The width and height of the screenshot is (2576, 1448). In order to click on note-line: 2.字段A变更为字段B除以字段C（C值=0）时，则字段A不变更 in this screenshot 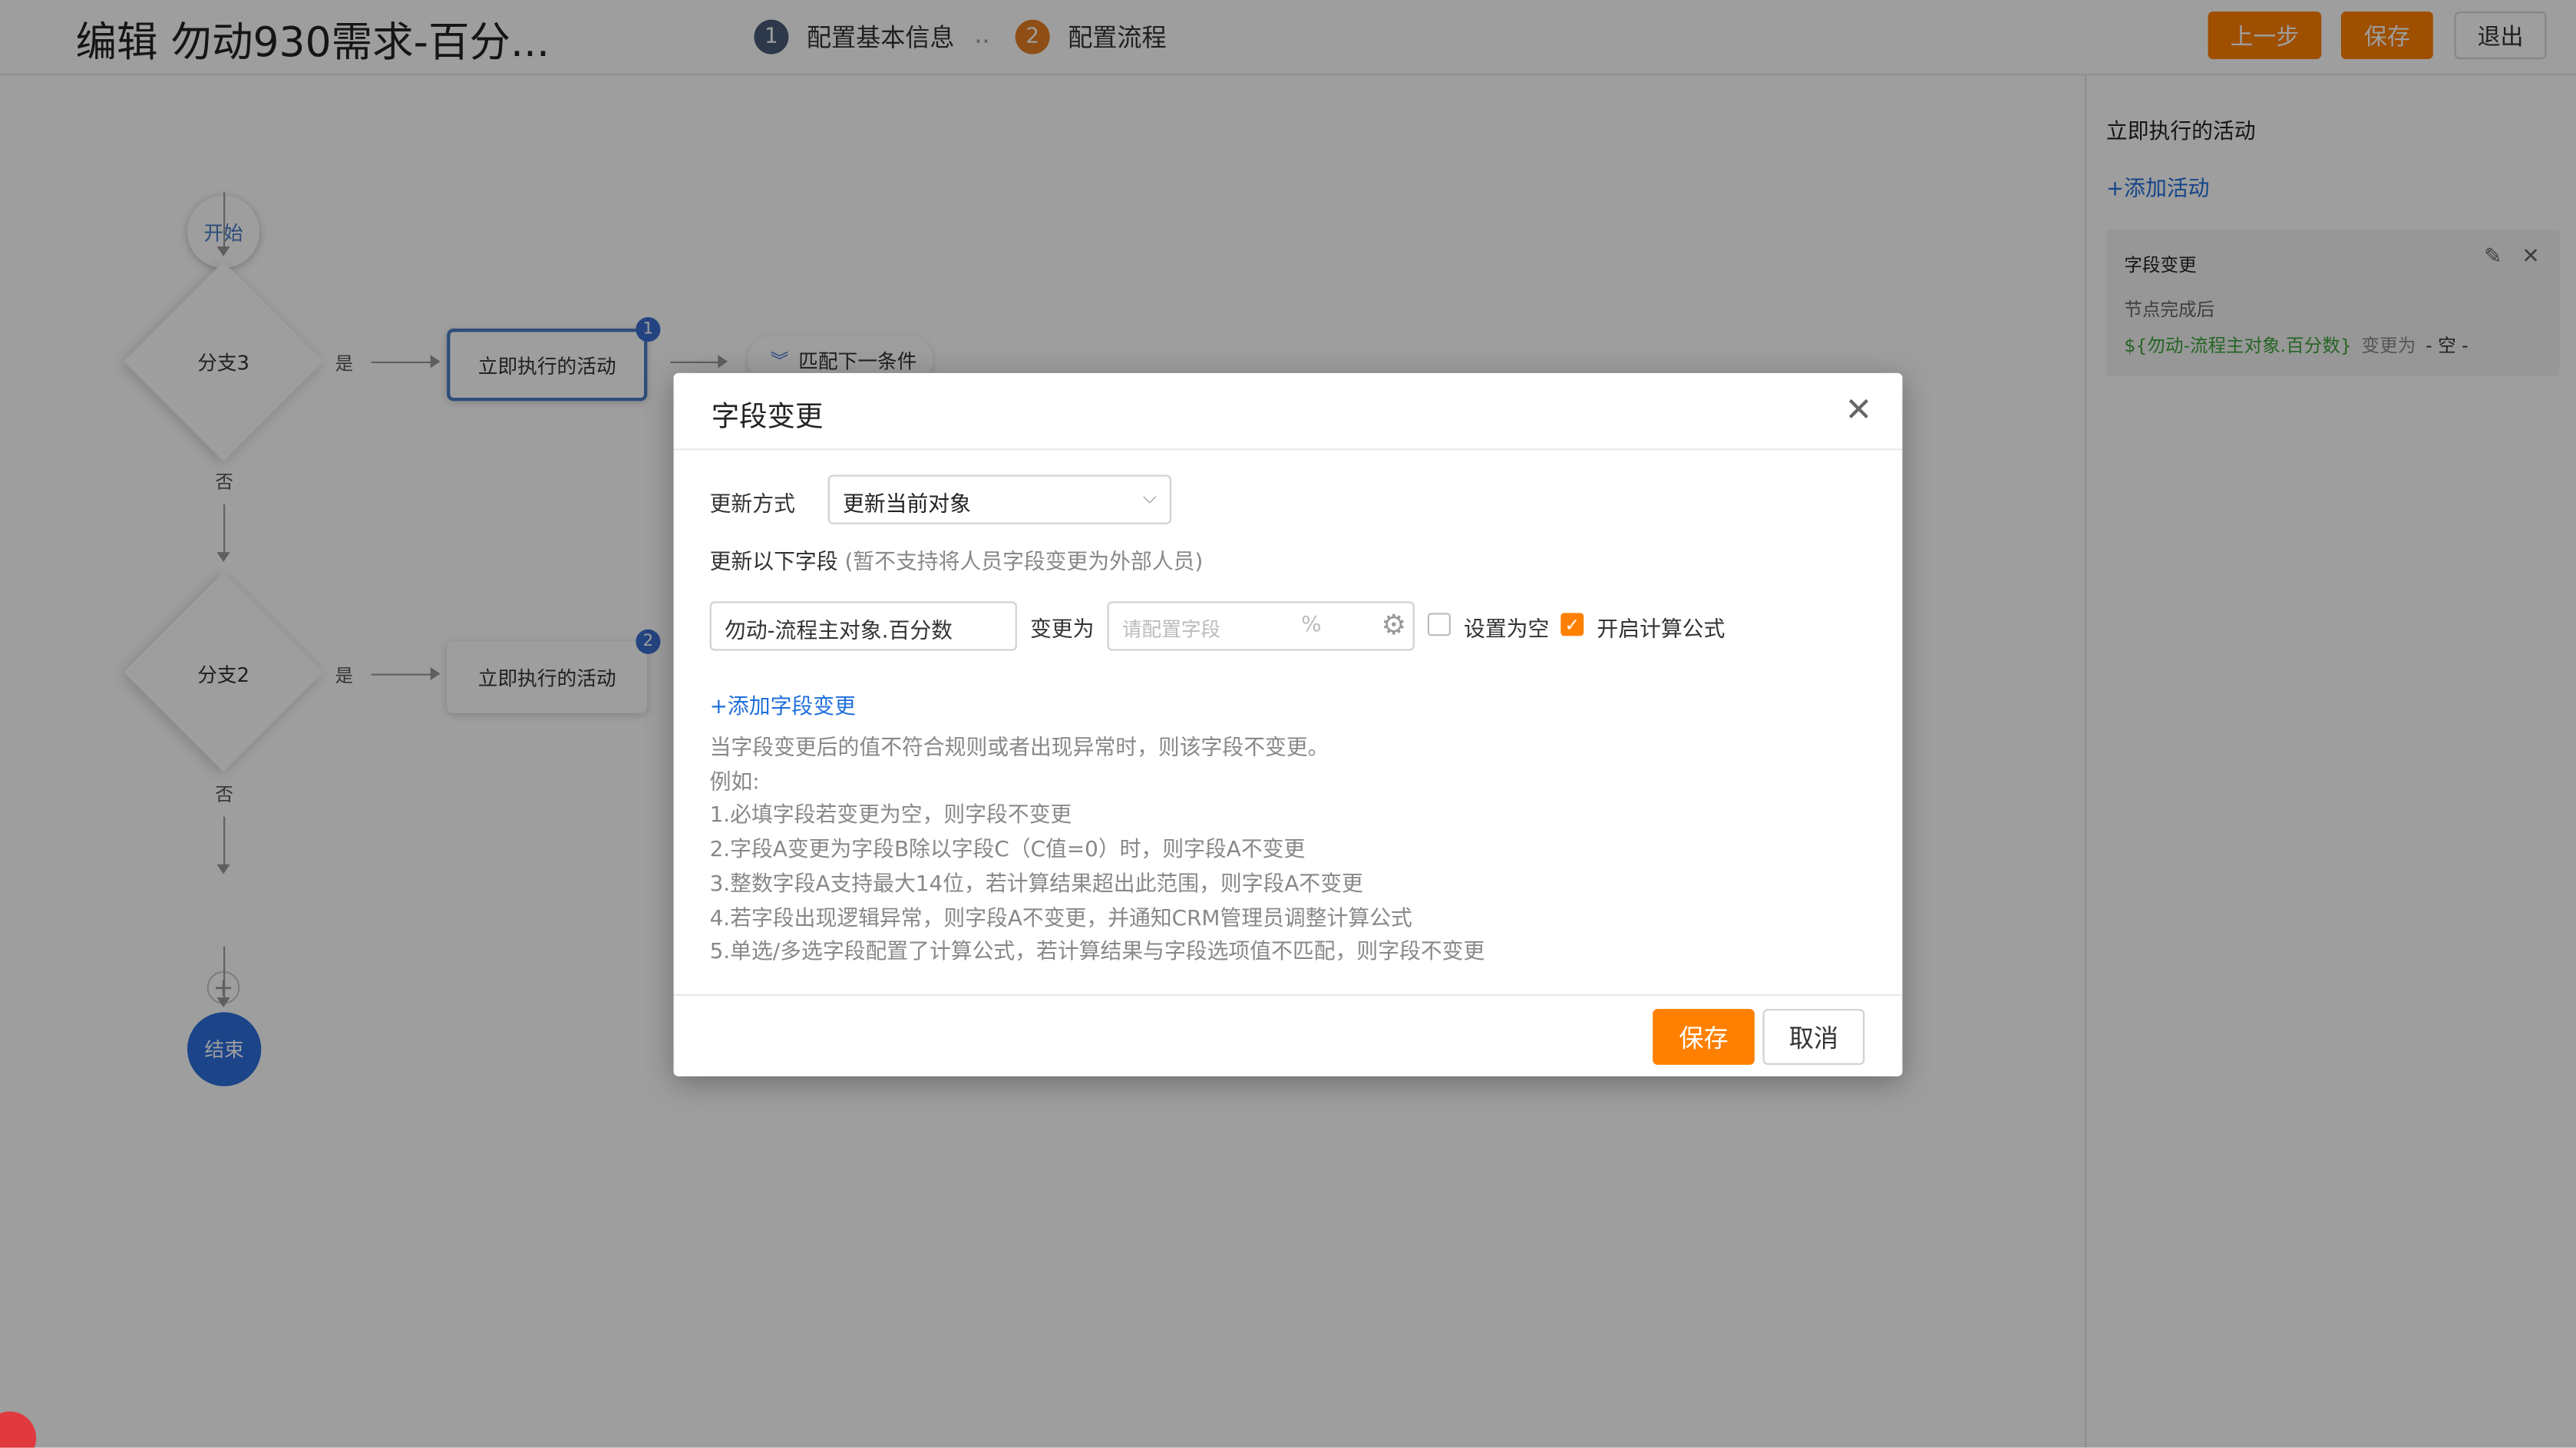, I will do `click(1007, 850)`.